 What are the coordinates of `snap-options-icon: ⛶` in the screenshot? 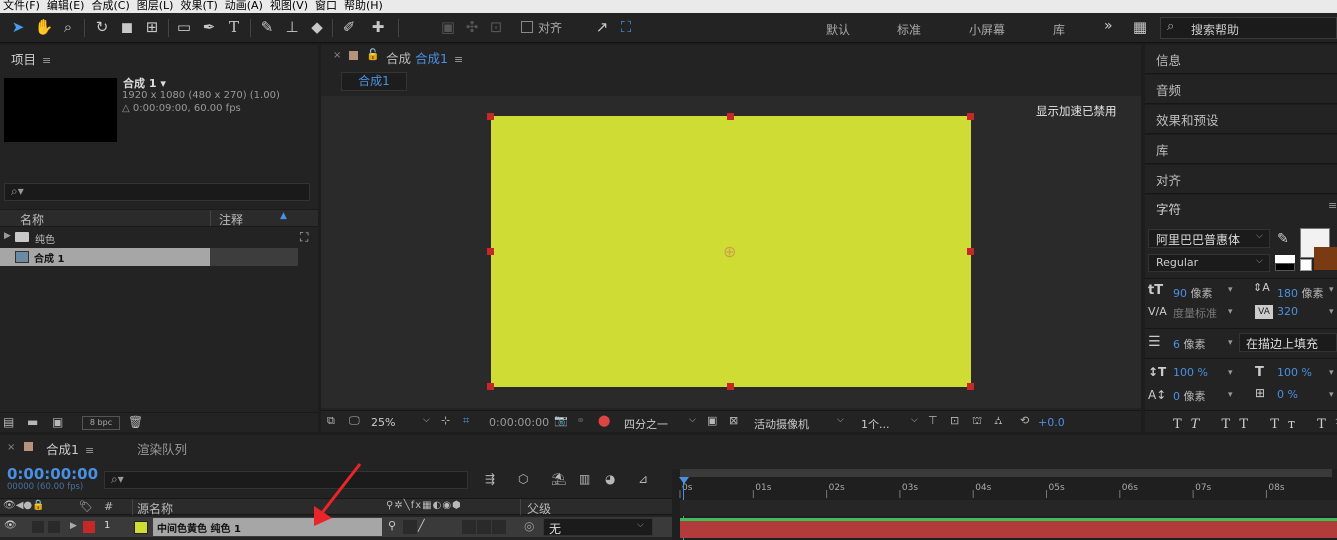 It's located at (626, 27).